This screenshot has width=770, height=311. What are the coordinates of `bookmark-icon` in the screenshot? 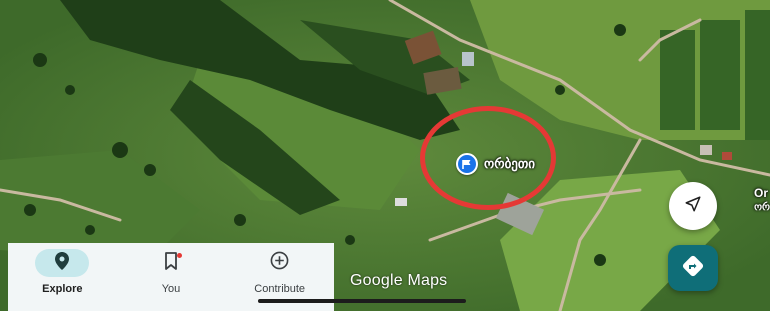 It's located at (171, 263).